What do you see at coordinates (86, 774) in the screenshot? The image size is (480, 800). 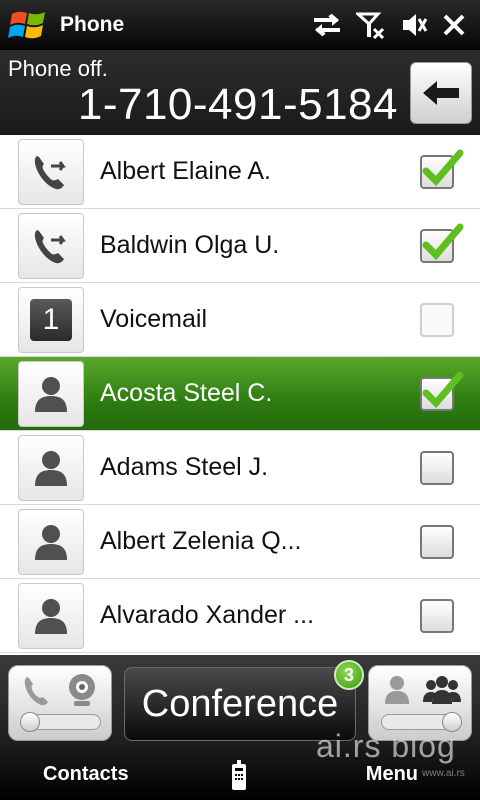 I see `contacts-softkey: Contacts` at bounding box center [86, 774].